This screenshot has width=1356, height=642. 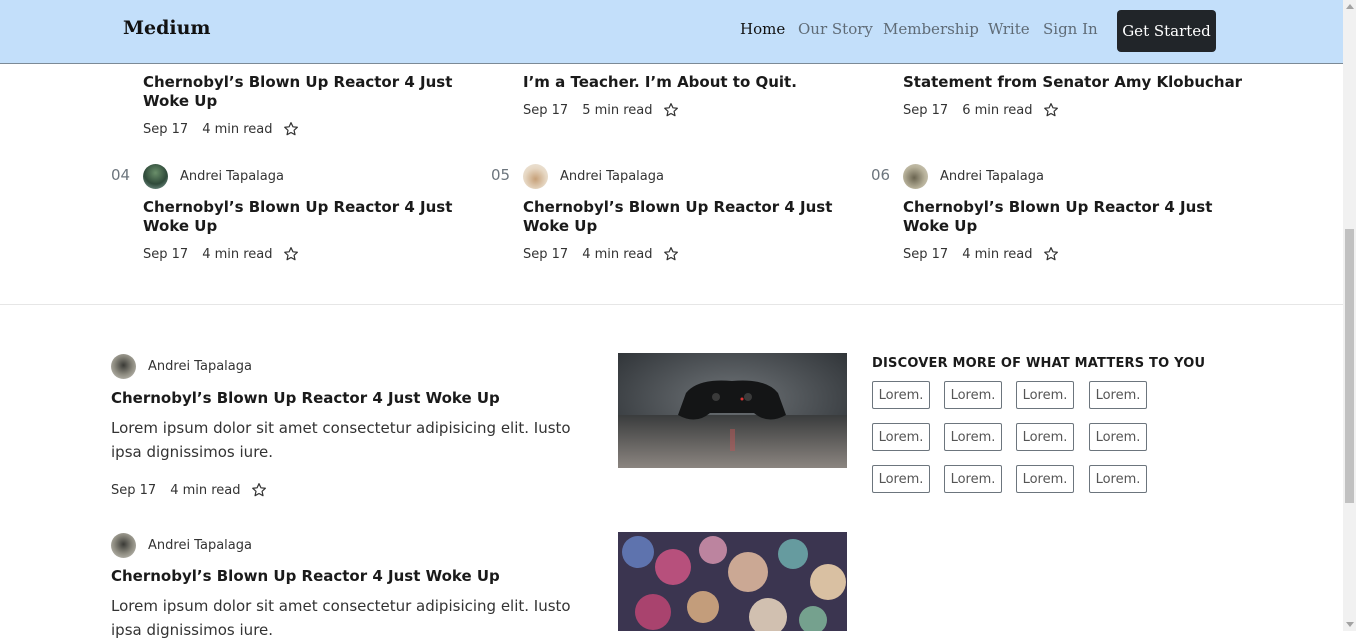 I want to click on nav-write: Write, so click(x=1009, y=29).